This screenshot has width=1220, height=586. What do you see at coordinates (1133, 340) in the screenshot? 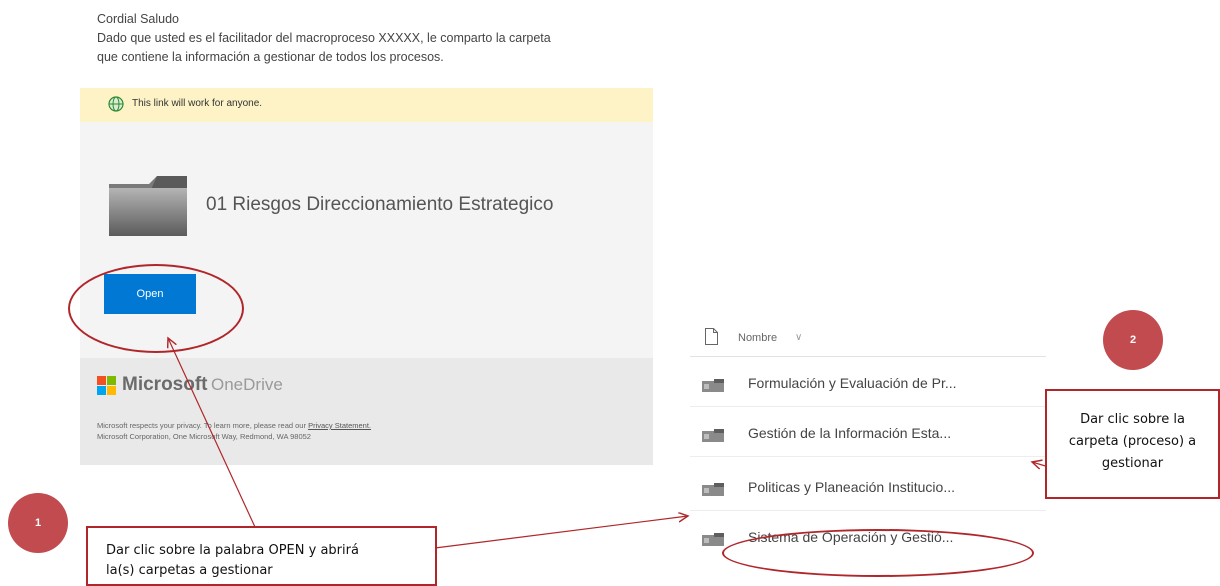
I see `step-badge-2: 2` at bounding box center [1133, 340].